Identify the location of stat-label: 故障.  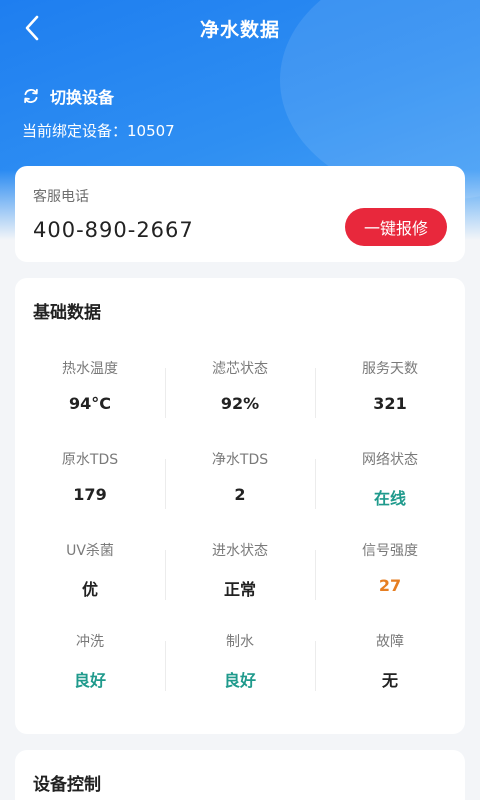
(390, 642).